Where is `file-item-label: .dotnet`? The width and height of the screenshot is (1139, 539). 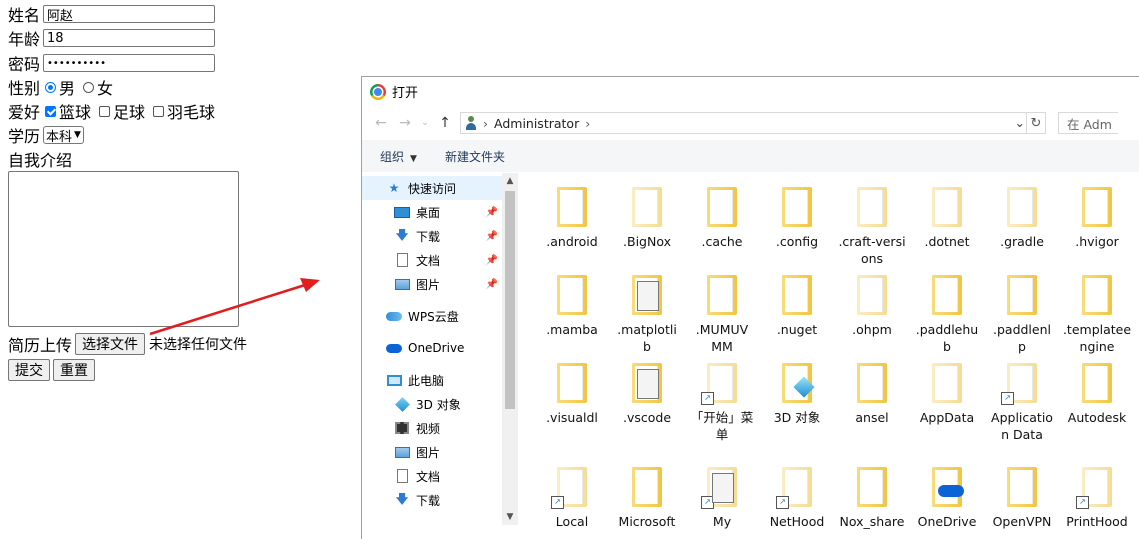
file-item-label: .dotnet is located at coordinates (947, 241).